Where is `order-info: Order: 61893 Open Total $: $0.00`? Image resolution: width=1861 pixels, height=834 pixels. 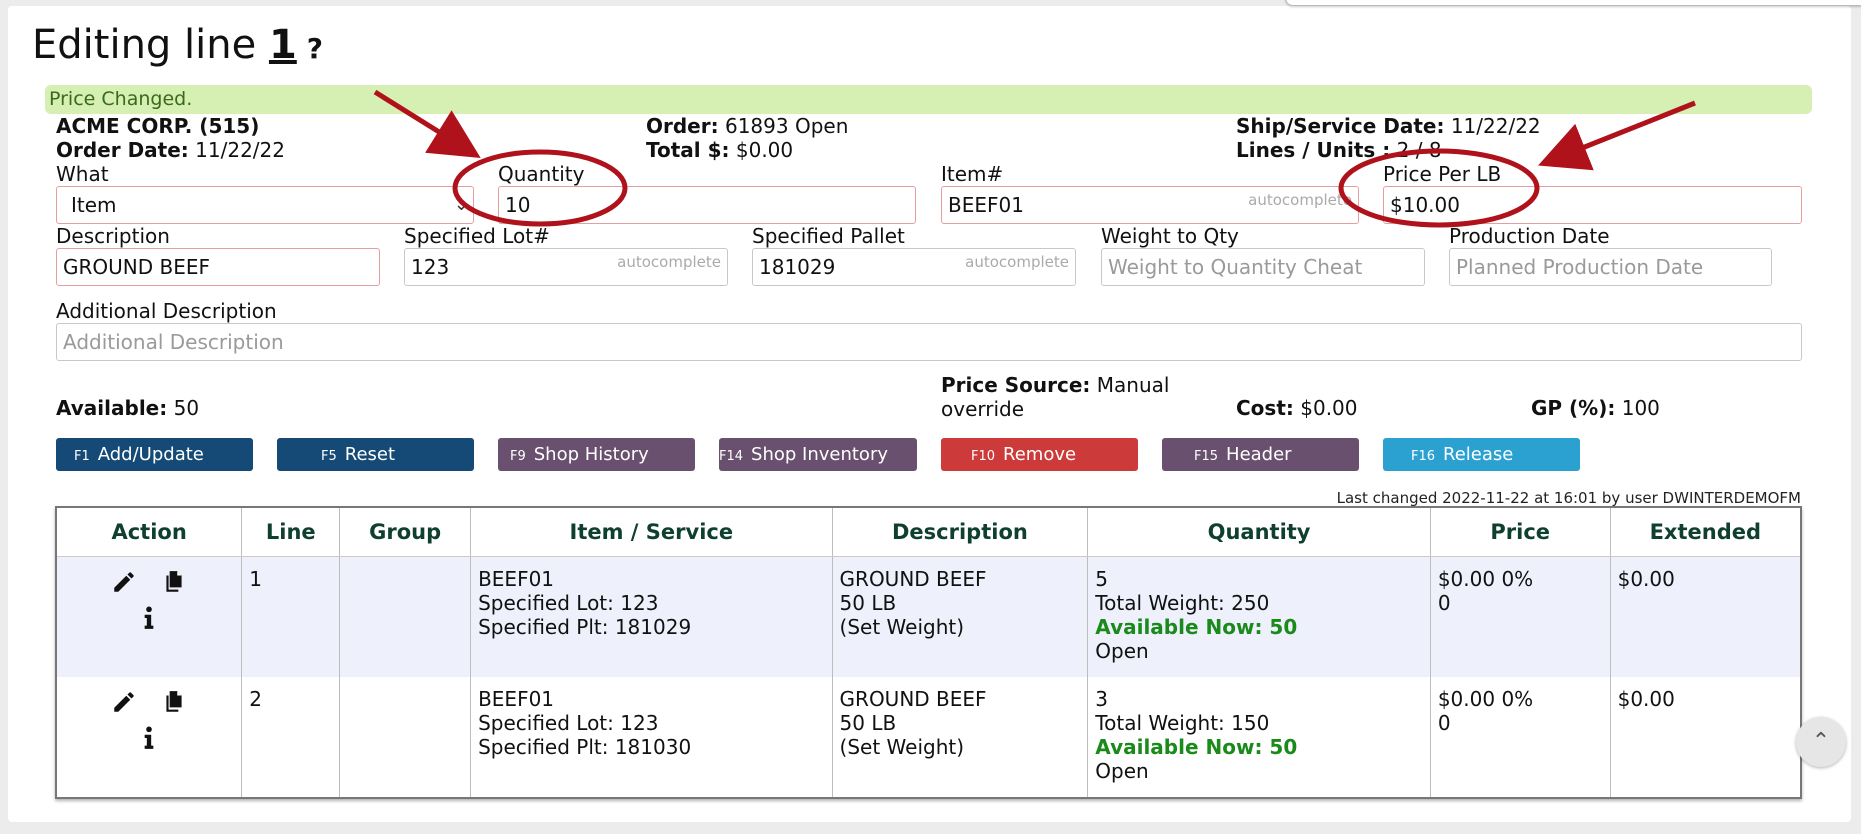 order-info: Order: 61893 Open Total $: $0.00 is located at coordinates (747, 138).